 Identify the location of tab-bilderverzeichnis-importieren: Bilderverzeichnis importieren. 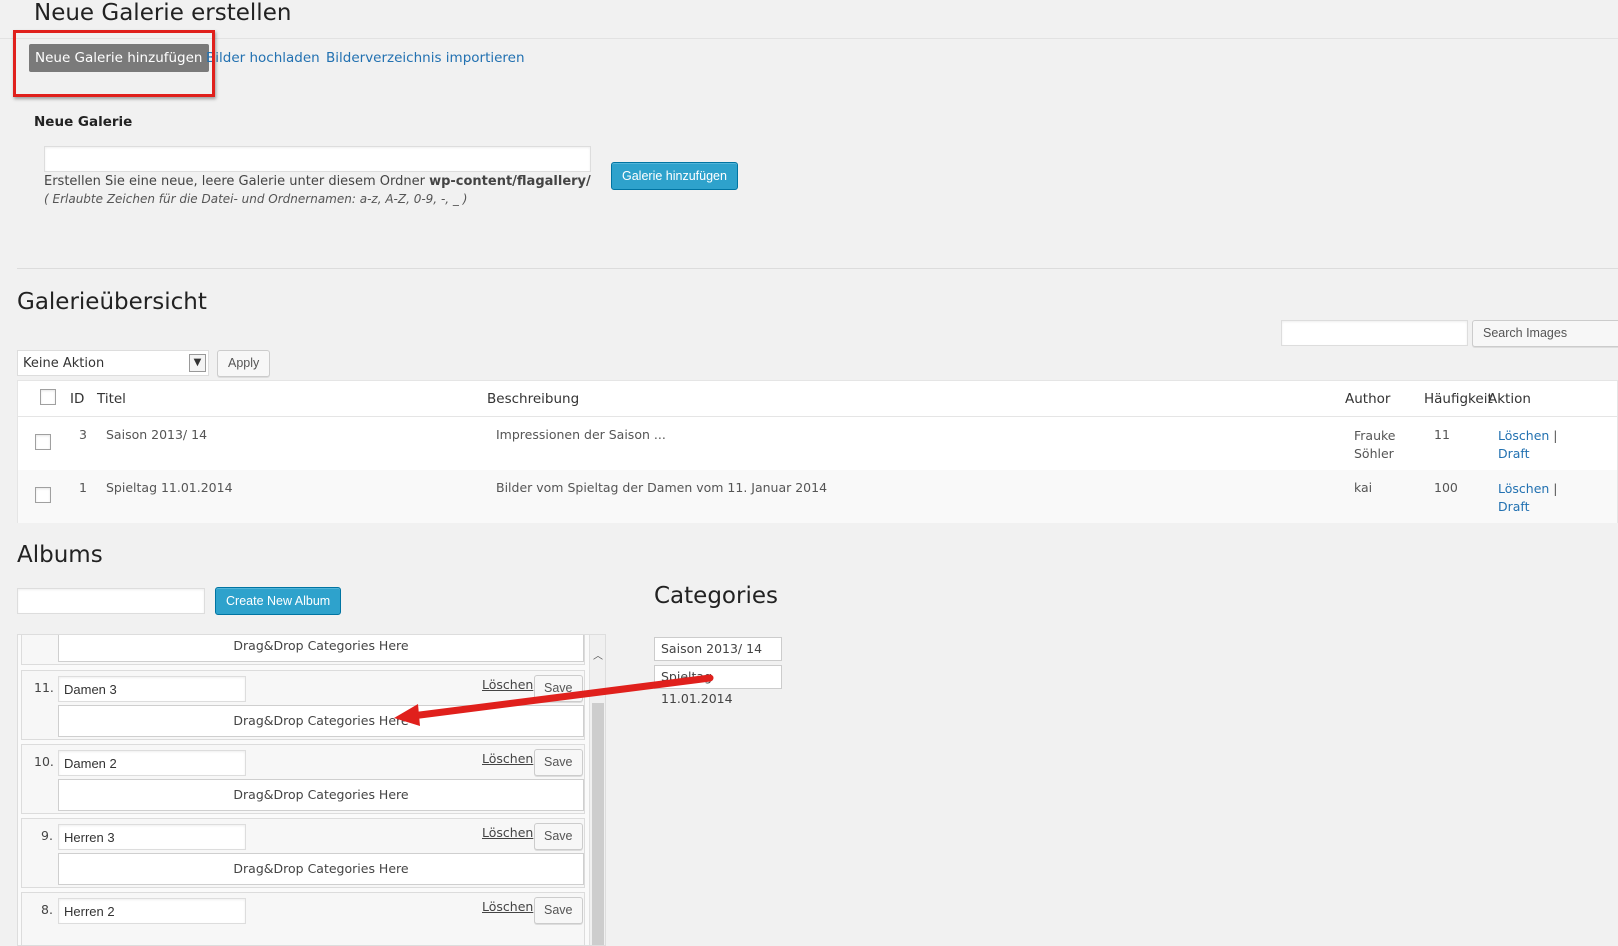
(425, 58).